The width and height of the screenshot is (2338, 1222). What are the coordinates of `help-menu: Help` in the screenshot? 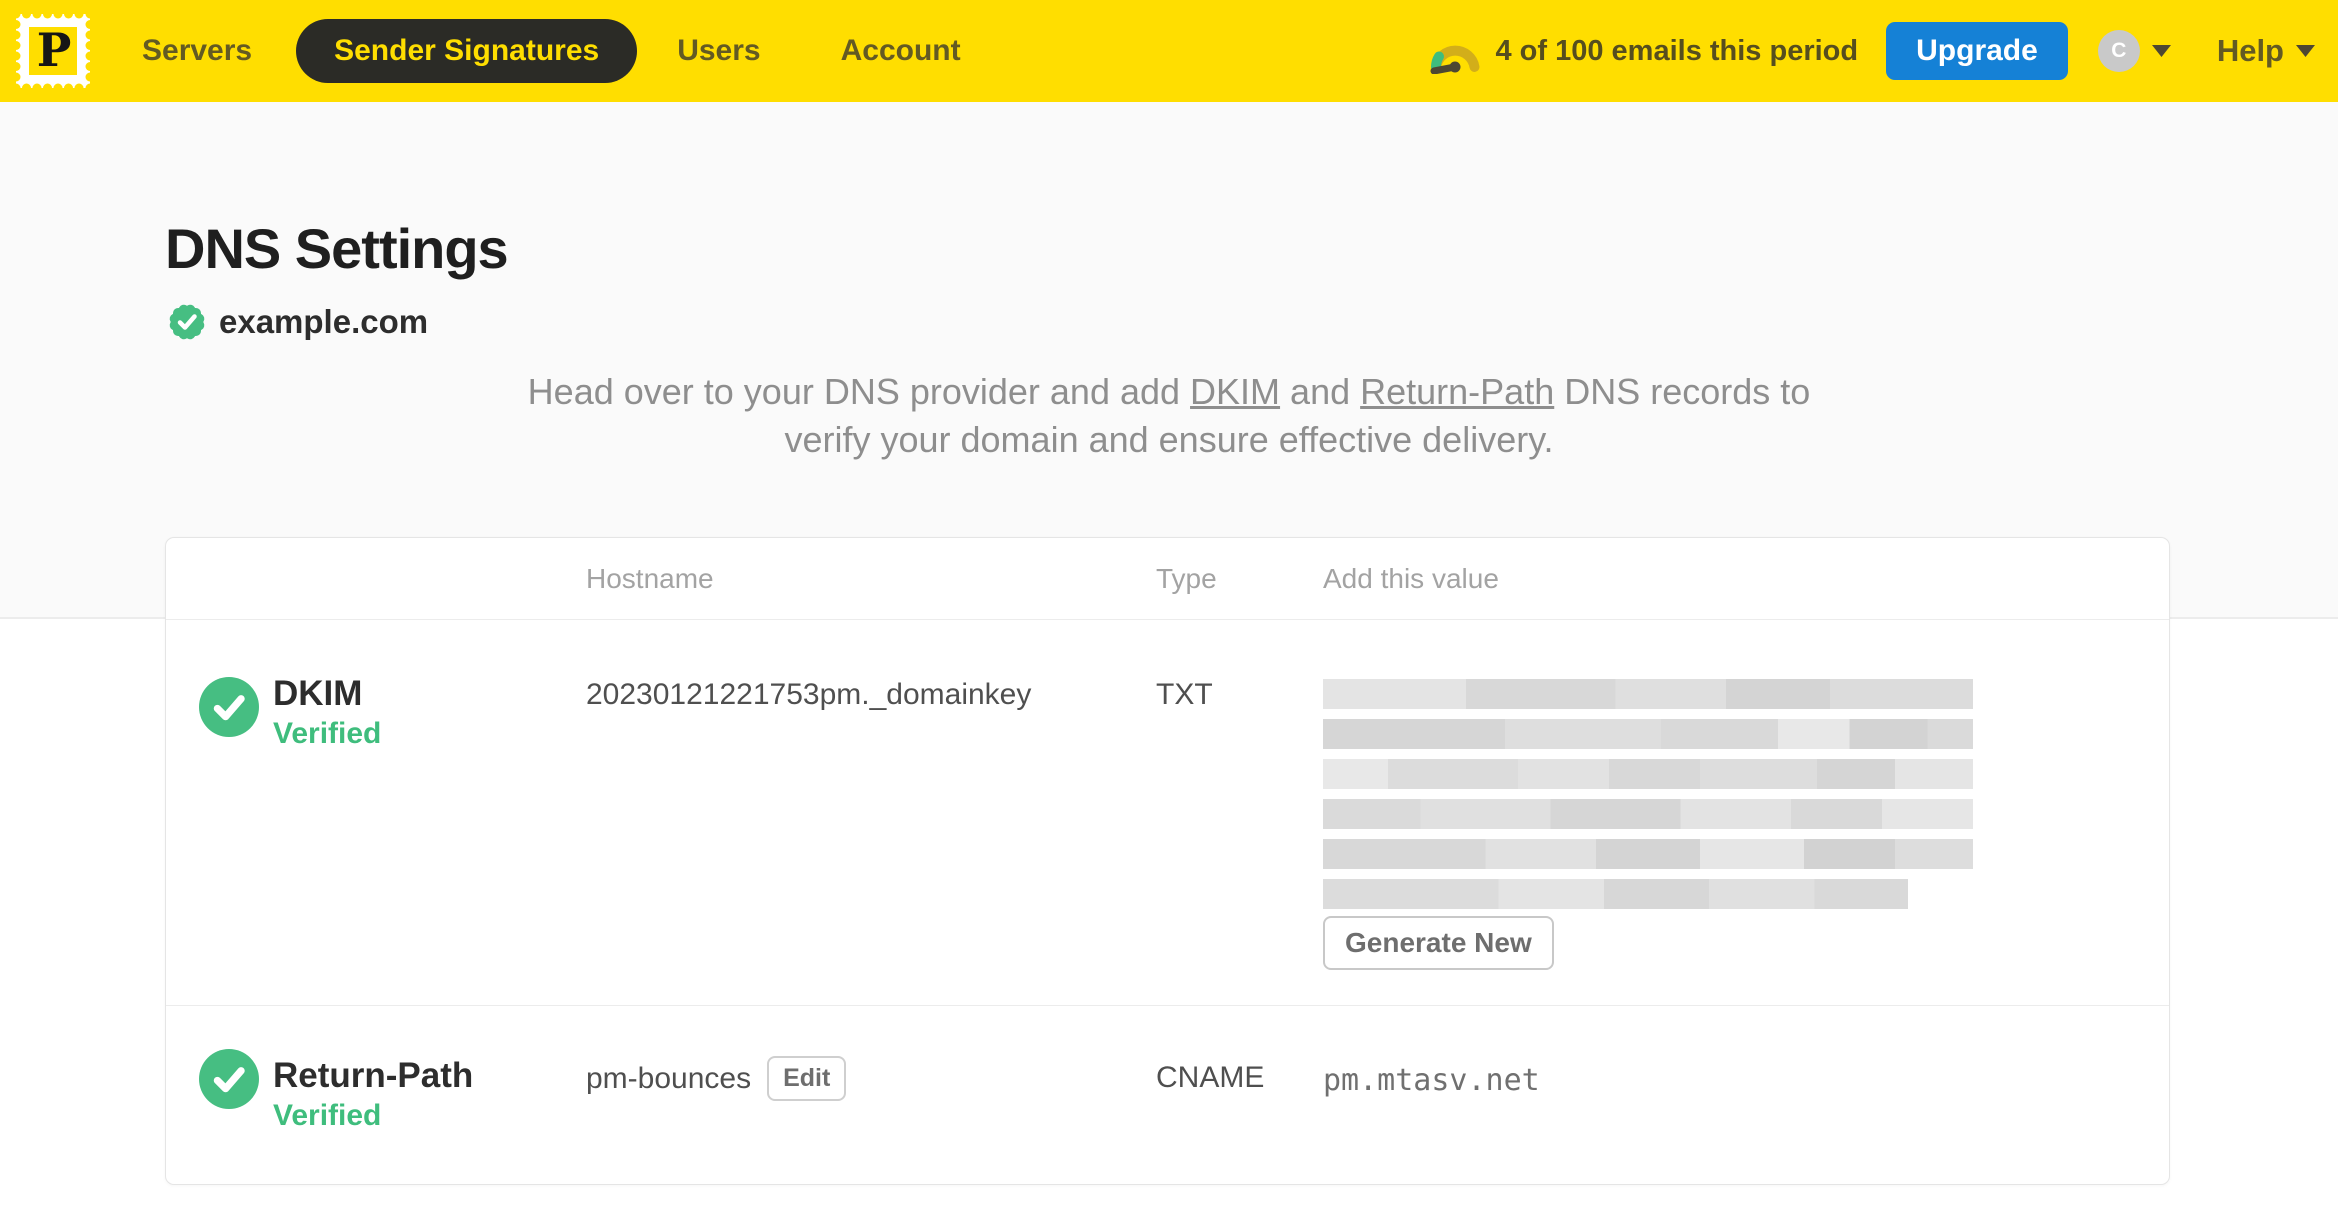 It's located at (2266, 51).